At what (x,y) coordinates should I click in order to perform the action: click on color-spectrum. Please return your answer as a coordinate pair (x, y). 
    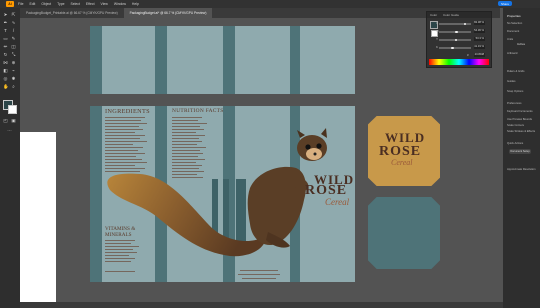
    Looking at the image, I should click on (459, 62).